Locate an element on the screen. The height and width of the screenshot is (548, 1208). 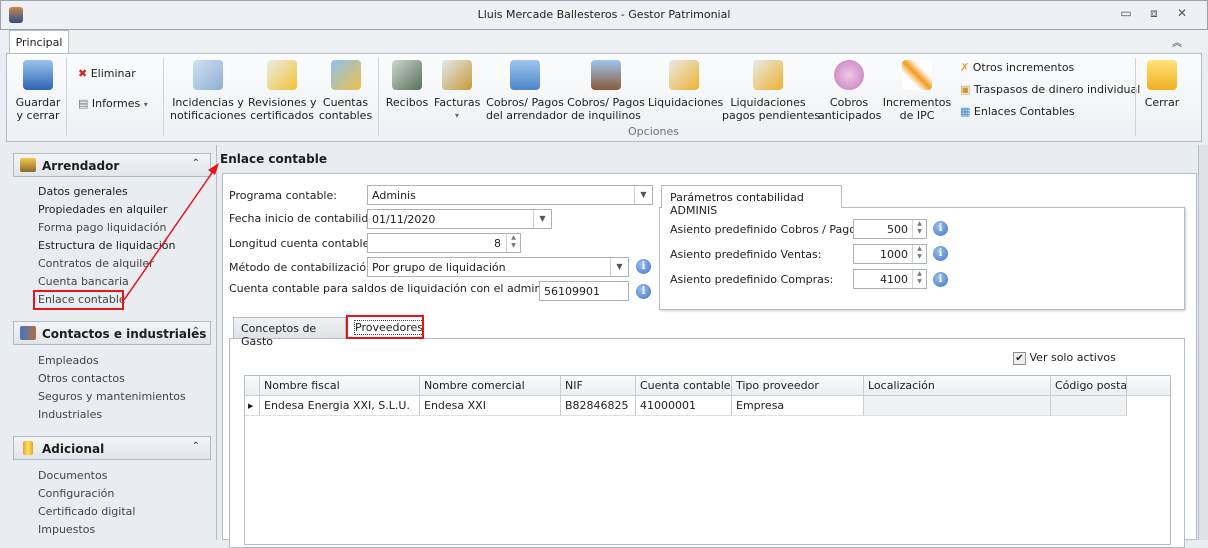
sidebar-item-forma-pago: Forma pago liquidación is located at coordinates (102, 227).